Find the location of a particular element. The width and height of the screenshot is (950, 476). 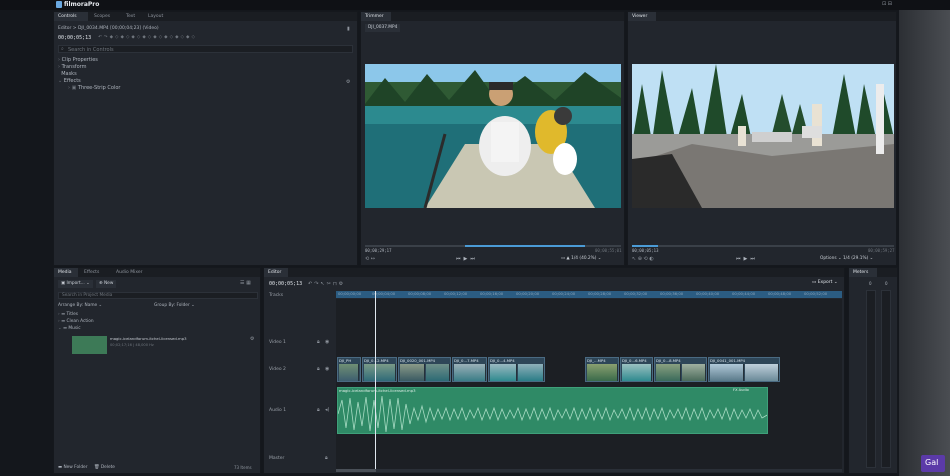

viewer-tools: ↖ ⊕ ⟲ ◐ is located at coordinates (643, 259).